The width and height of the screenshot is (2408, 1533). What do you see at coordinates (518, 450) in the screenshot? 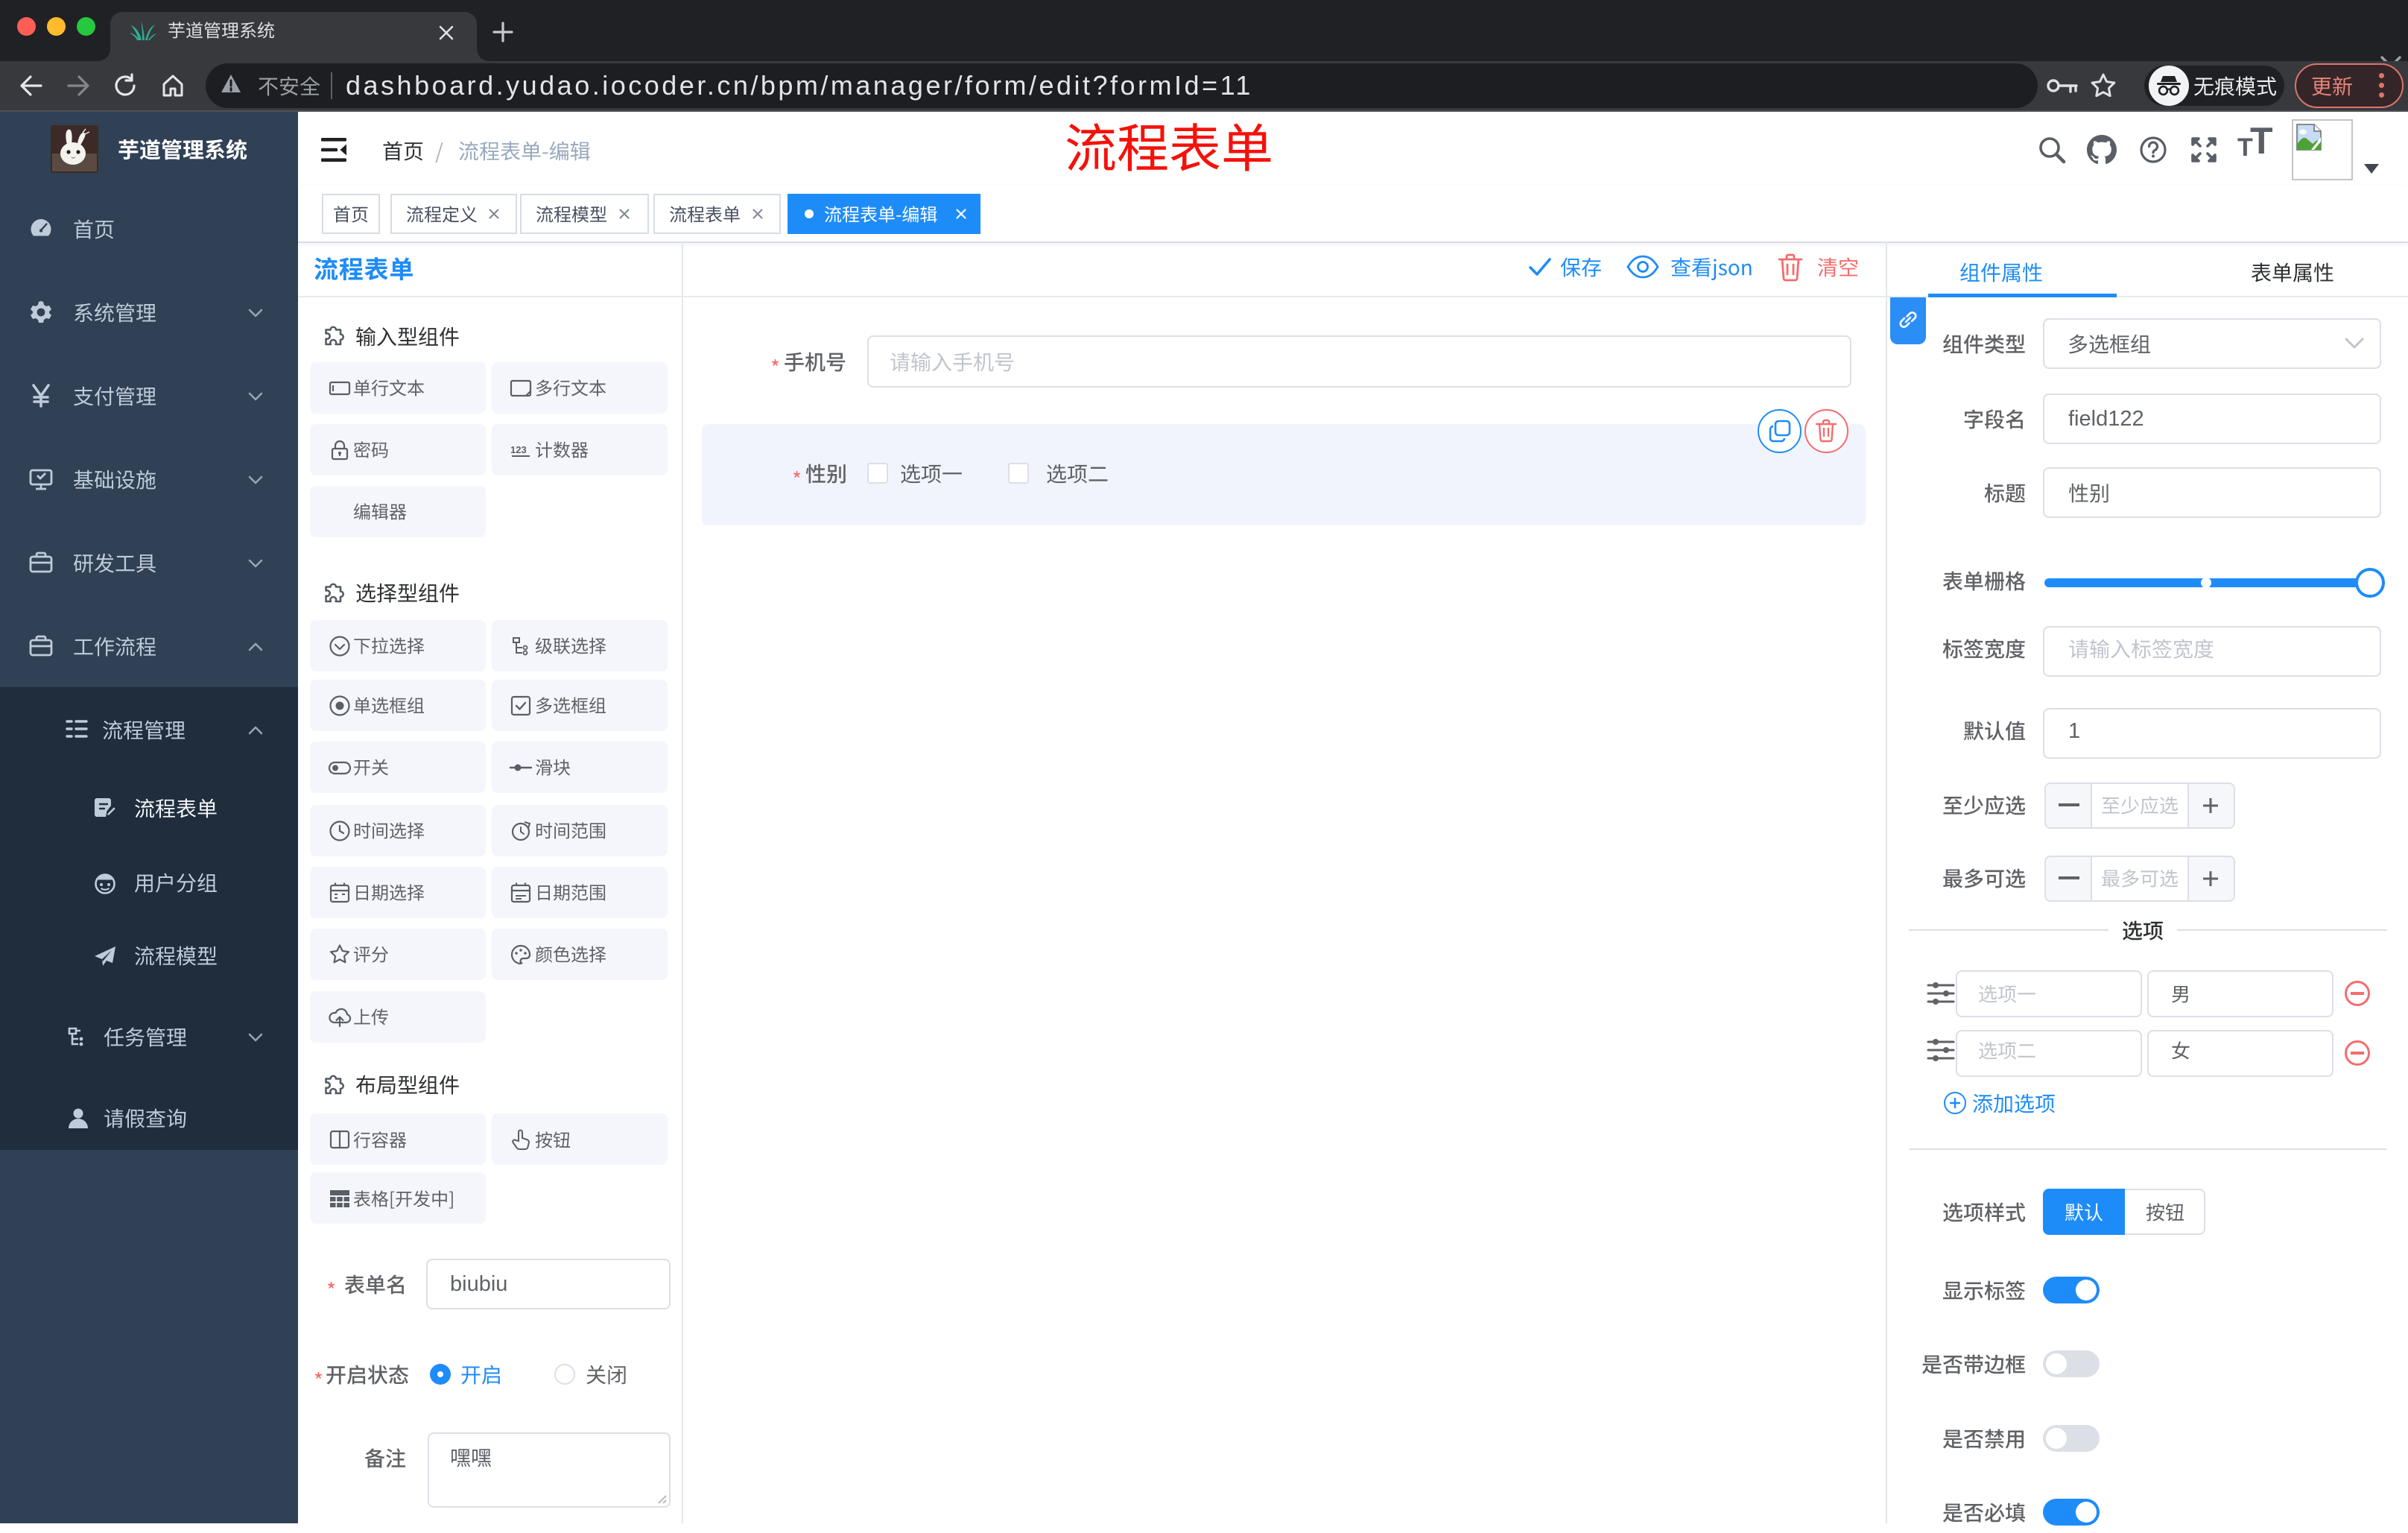
I see `svg-text: 123` at bounding box center [518, 450].